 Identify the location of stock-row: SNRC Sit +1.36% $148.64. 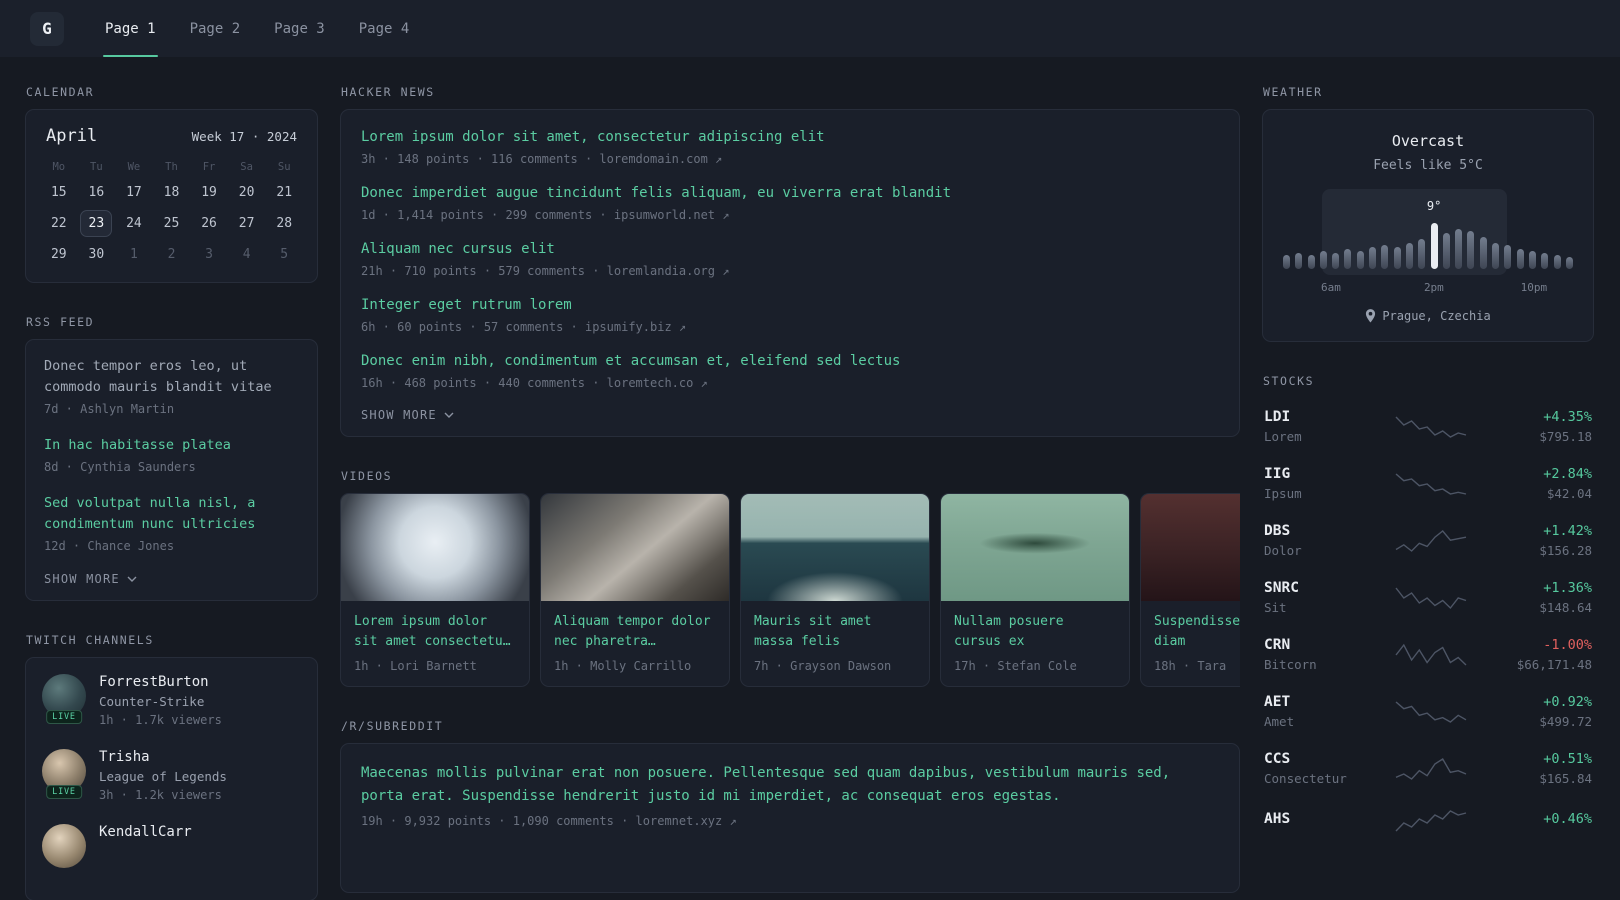
(1428, 597).